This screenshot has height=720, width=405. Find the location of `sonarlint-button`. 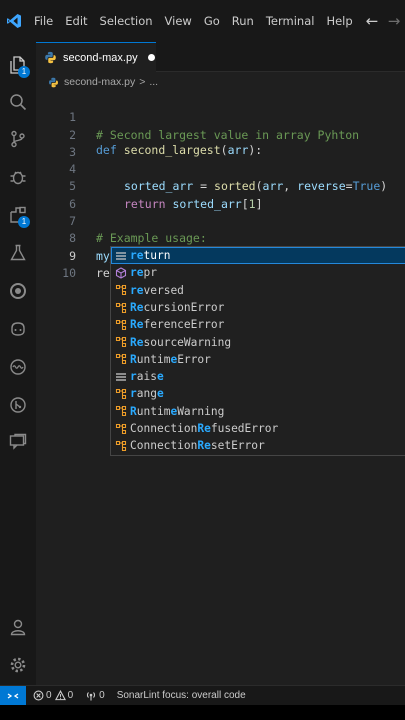

sonarlint-button is located at coordinates (18, 291).